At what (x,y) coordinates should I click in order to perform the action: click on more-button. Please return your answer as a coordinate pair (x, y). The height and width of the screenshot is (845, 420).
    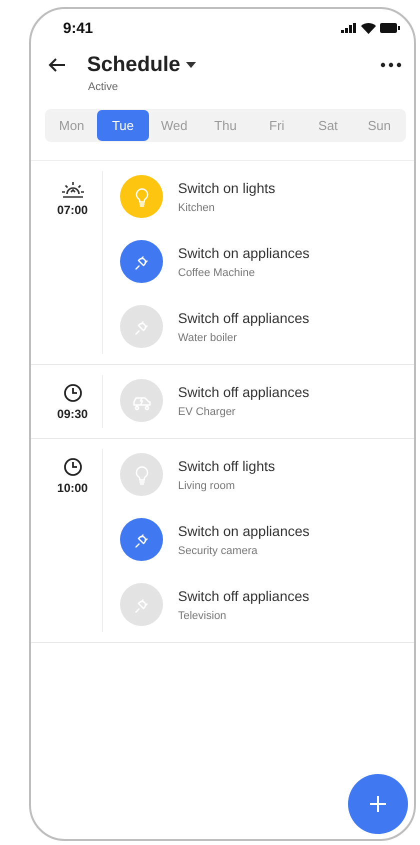
    Looking at the image, I should click on (391, 65).